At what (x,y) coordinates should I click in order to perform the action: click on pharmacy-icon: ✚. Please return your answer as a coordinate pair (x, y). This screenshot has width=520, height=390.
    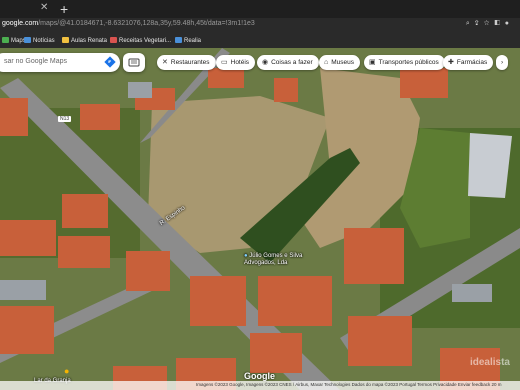
    Looking at the image, I should click on (451, 62).